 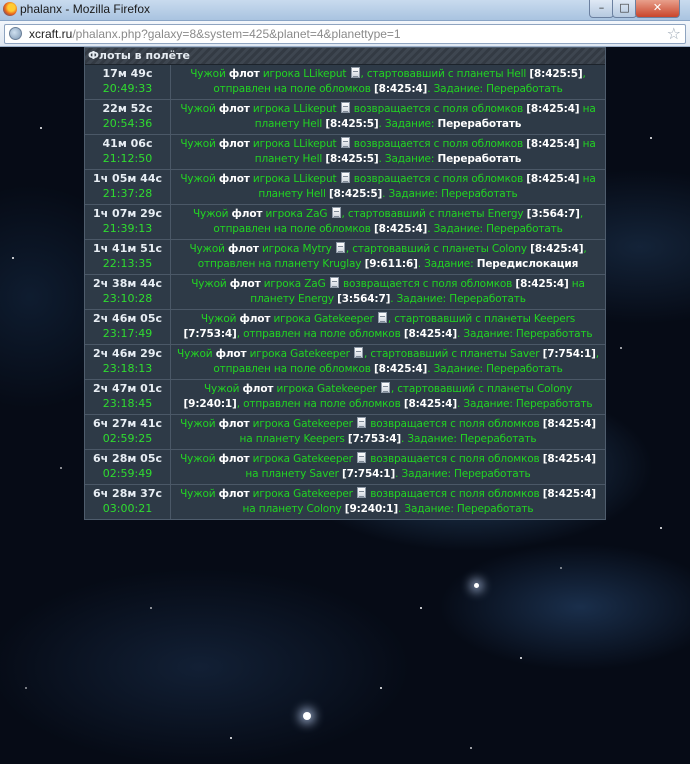 What do you see at coordinates (555, 74) in the screenshot?
I see `fleet-coords-1: [8:425:5]` at bounding box center [555, 74].